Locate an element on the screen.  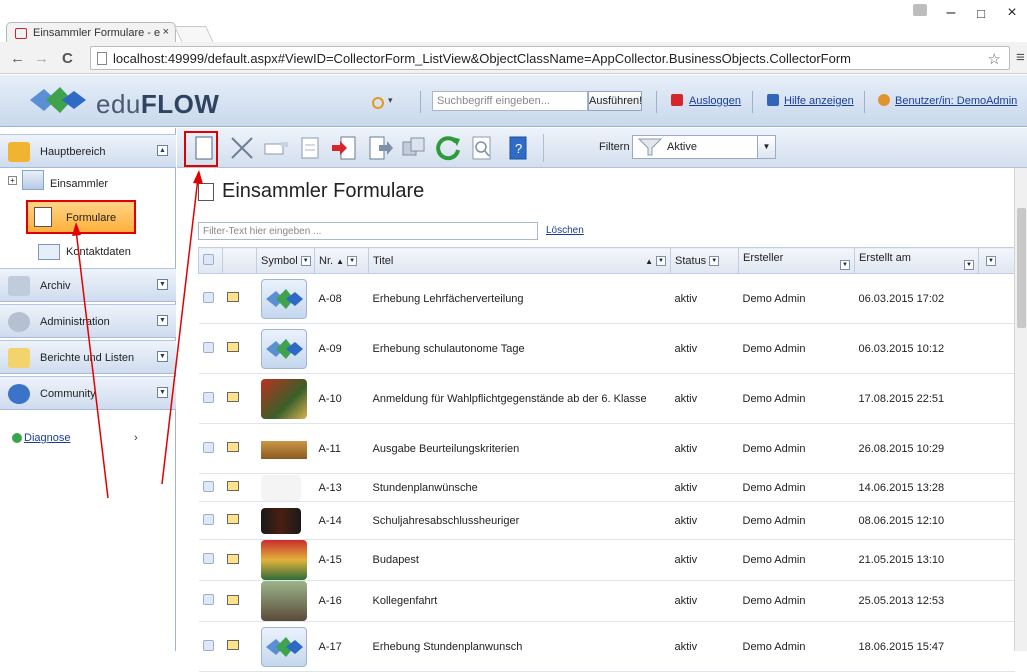
list-document-button is located at coordinates (310, 148).